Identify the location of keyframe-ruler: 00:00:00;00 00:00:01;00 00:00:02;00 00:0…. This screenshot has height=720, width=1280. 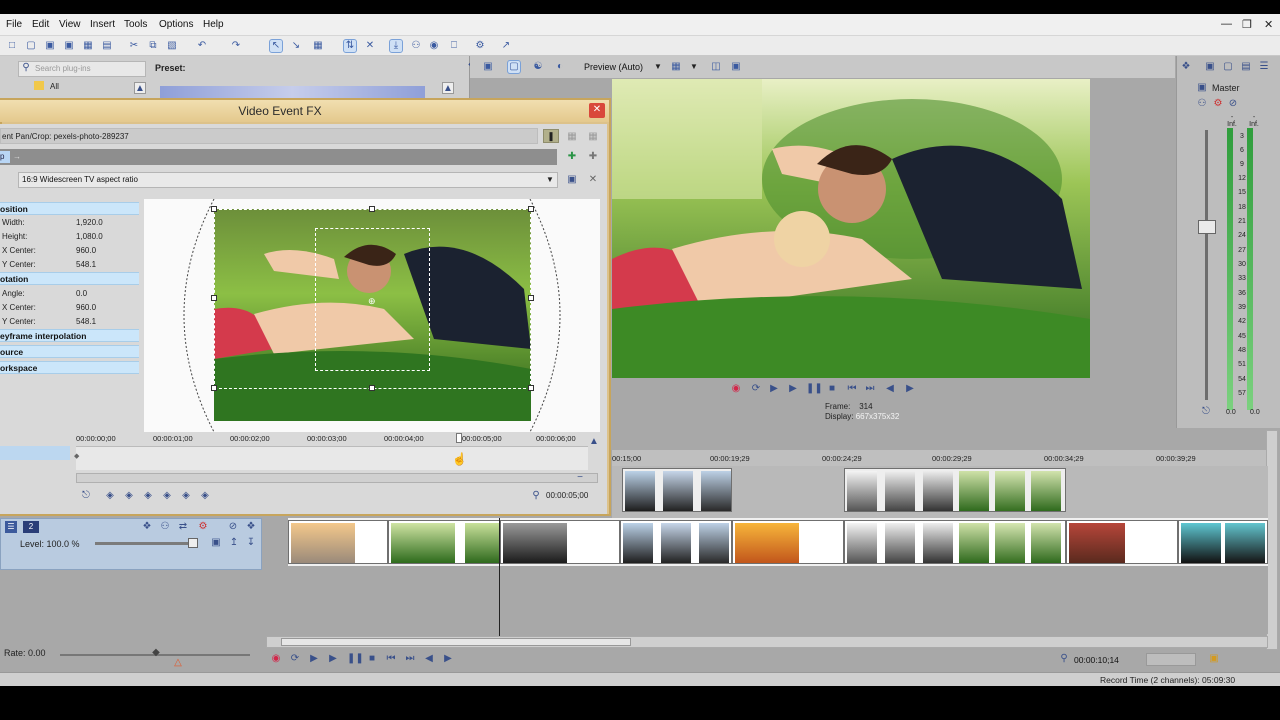
(332, 440).